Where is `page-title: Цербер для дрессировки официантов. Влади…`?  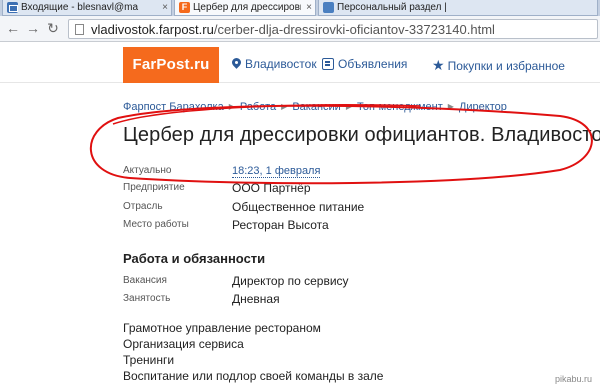
page-title: Цербер для дрессировки официантов. Влади… is located at coordinates (361, 135).